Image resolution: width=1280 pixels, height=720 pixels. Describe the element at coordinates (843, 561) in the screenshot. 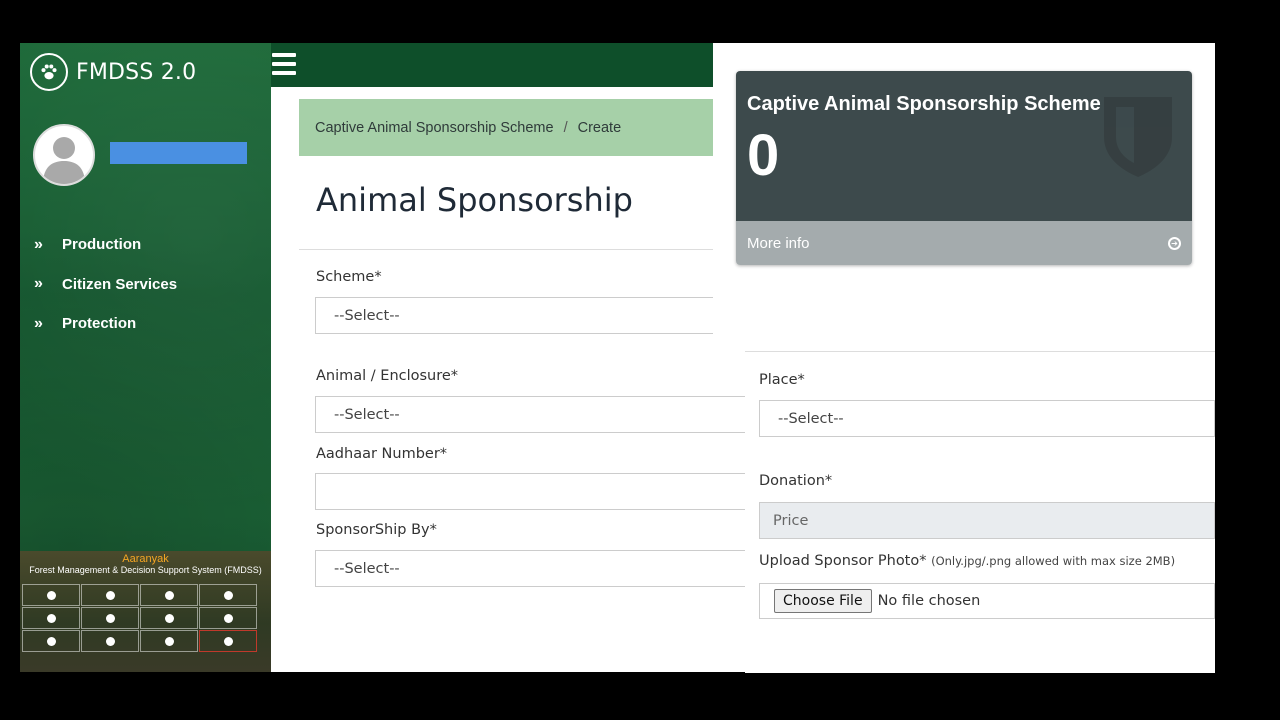

I see `upload-label-text: Upload Sponsor Photo*` at that location.